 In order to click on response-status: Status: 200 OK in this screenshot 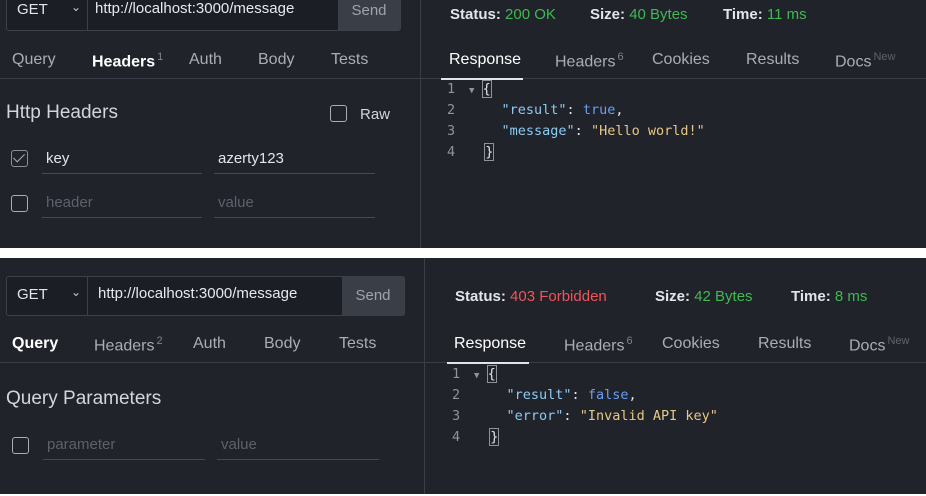, I will do `click(503, 14)`.